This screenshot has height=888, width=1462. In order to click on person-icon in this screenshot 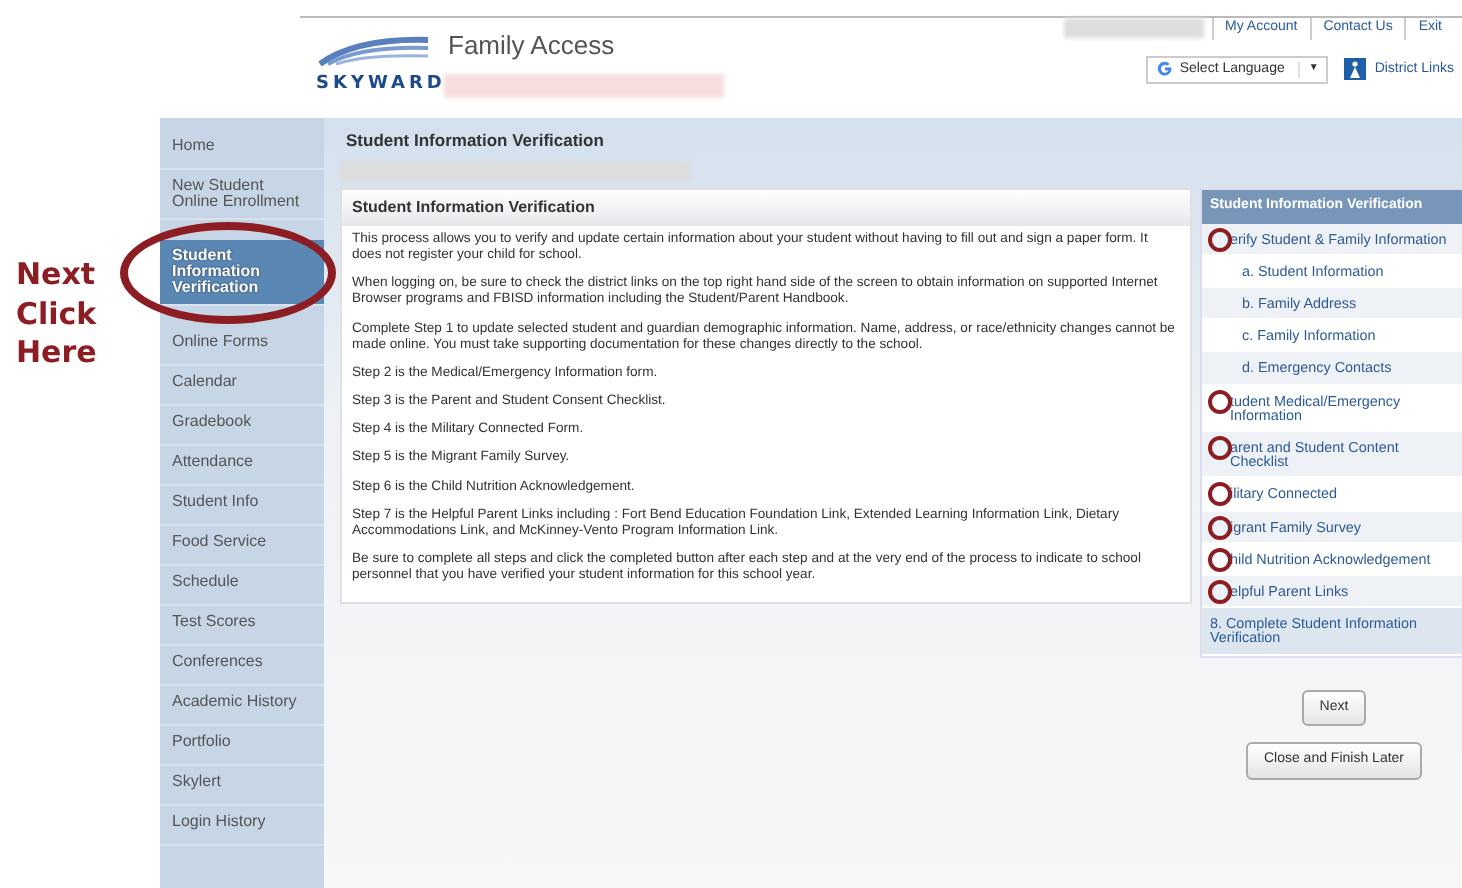, I will do `click(1355, 69)`.